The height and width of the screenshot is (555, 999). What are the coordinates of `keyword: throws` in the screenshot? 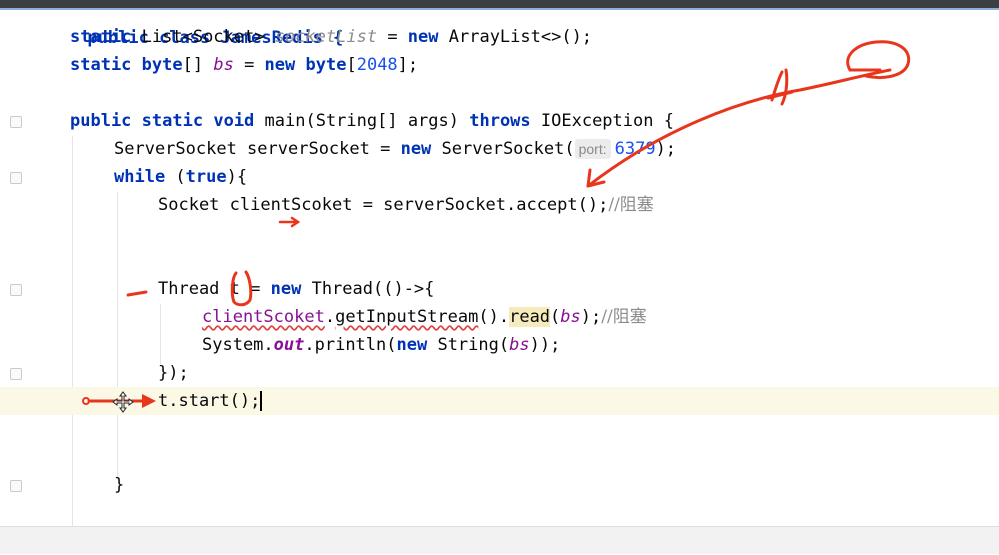 It's located at (500, 121).